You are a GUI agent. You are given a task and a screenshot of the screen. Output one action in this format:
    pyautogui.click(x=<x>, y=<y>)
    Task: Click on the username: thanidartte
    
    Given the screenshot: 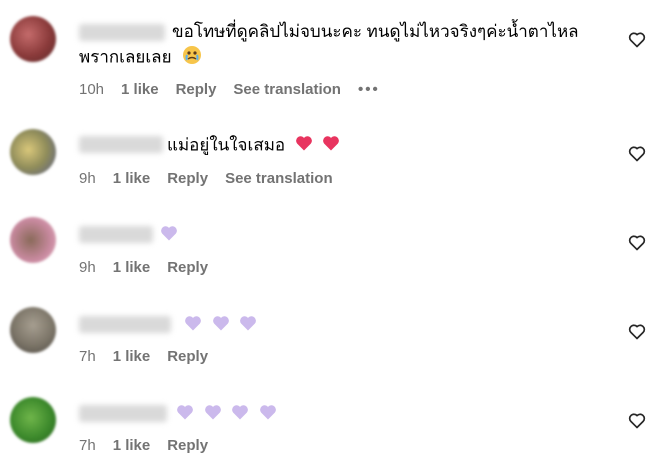 What is the action you would take?
    pyautogui.click(x=123, y=413)
    